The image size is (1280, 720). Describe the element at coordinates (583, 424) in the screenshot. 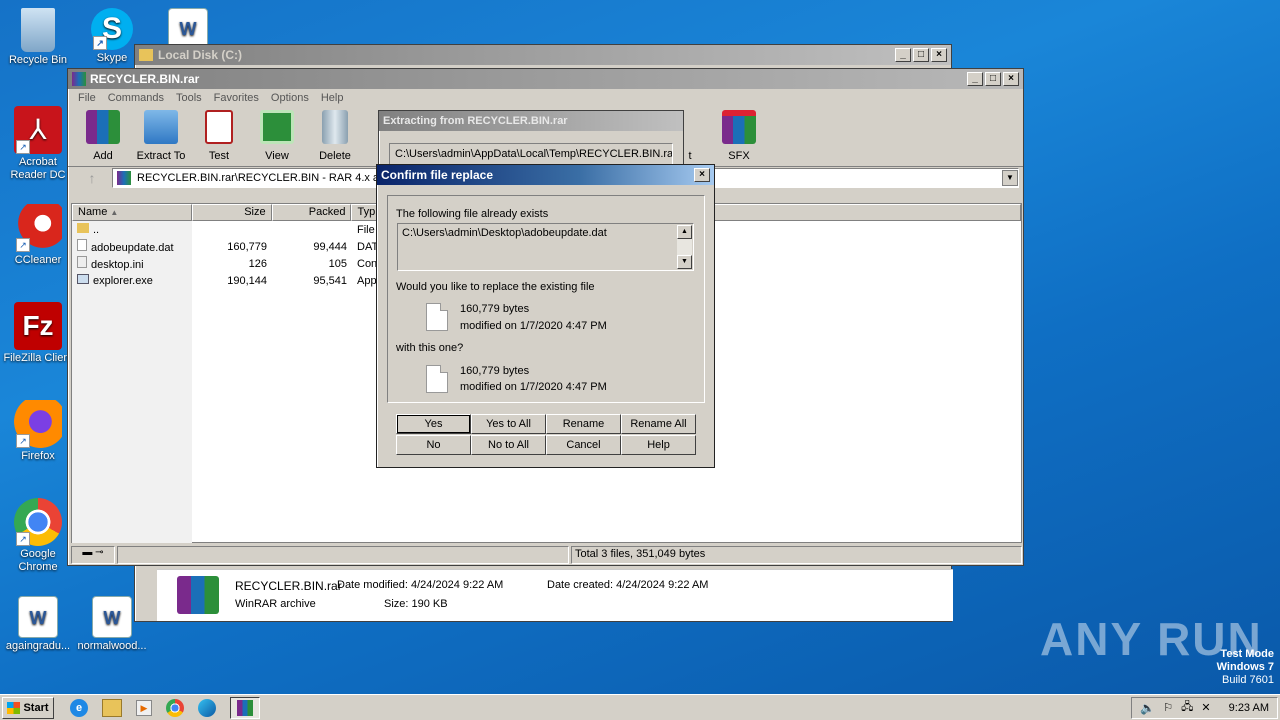

I see `rename-button: Rename` at that location.